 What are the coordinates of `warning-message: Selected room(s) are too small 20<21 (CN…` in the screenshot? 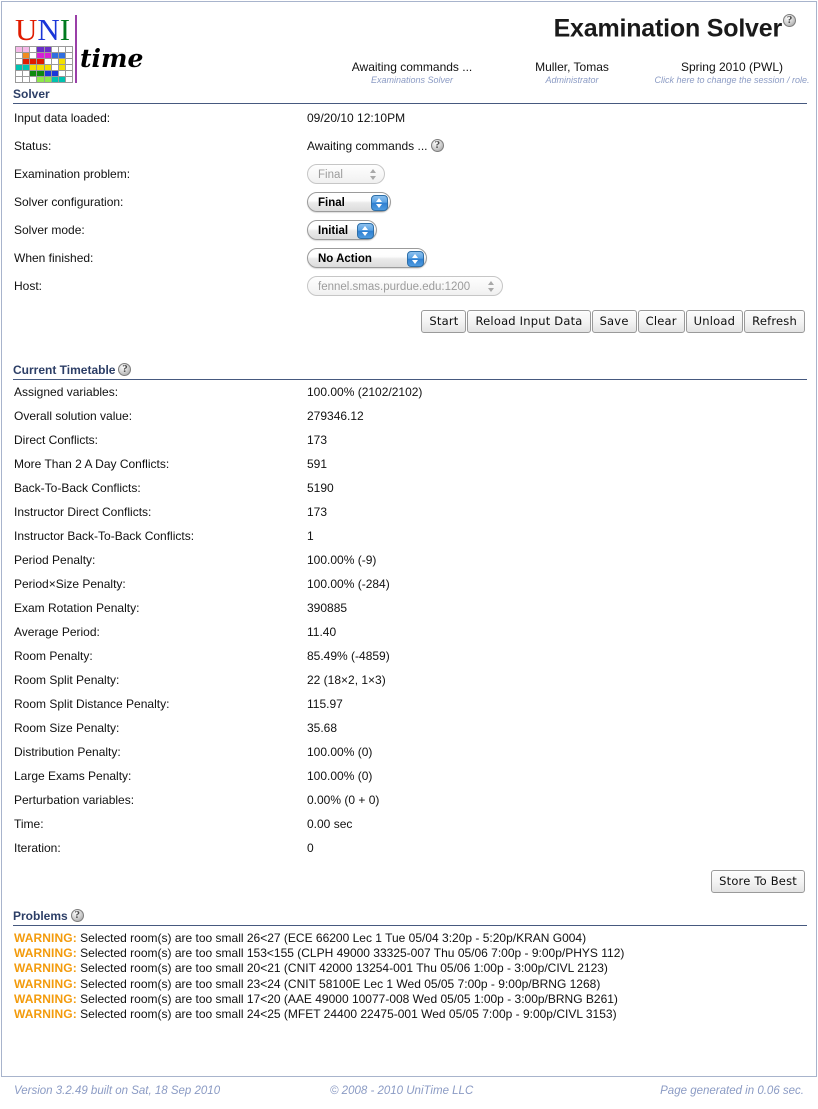 It's located at (344, 968).